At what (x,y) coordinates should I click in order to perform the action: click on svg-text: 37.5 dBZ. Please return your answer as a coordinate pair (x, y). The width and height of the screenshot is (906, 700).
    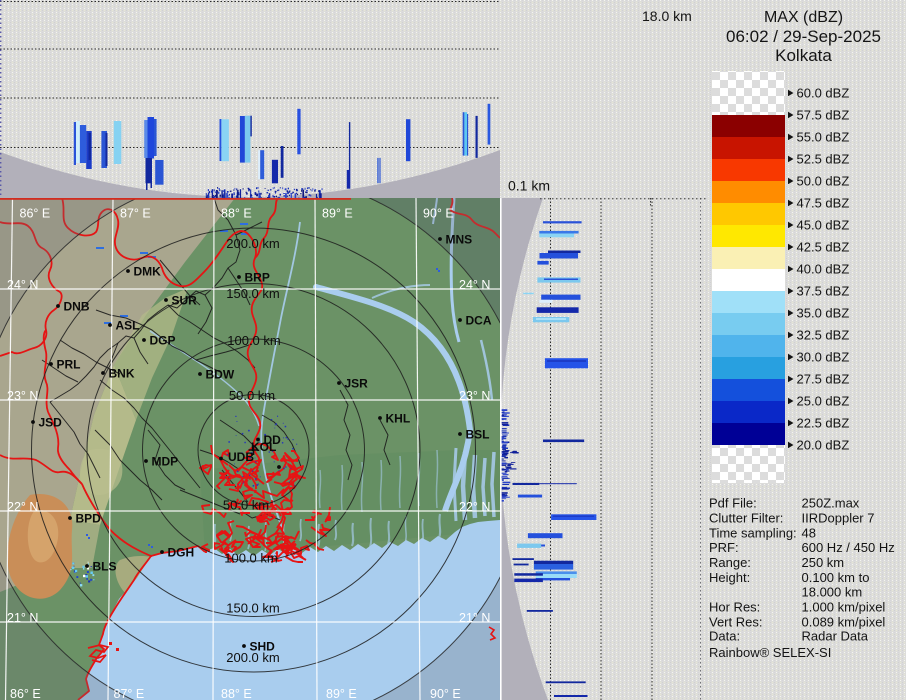
    Looking at the image, I should click on (823, 291).